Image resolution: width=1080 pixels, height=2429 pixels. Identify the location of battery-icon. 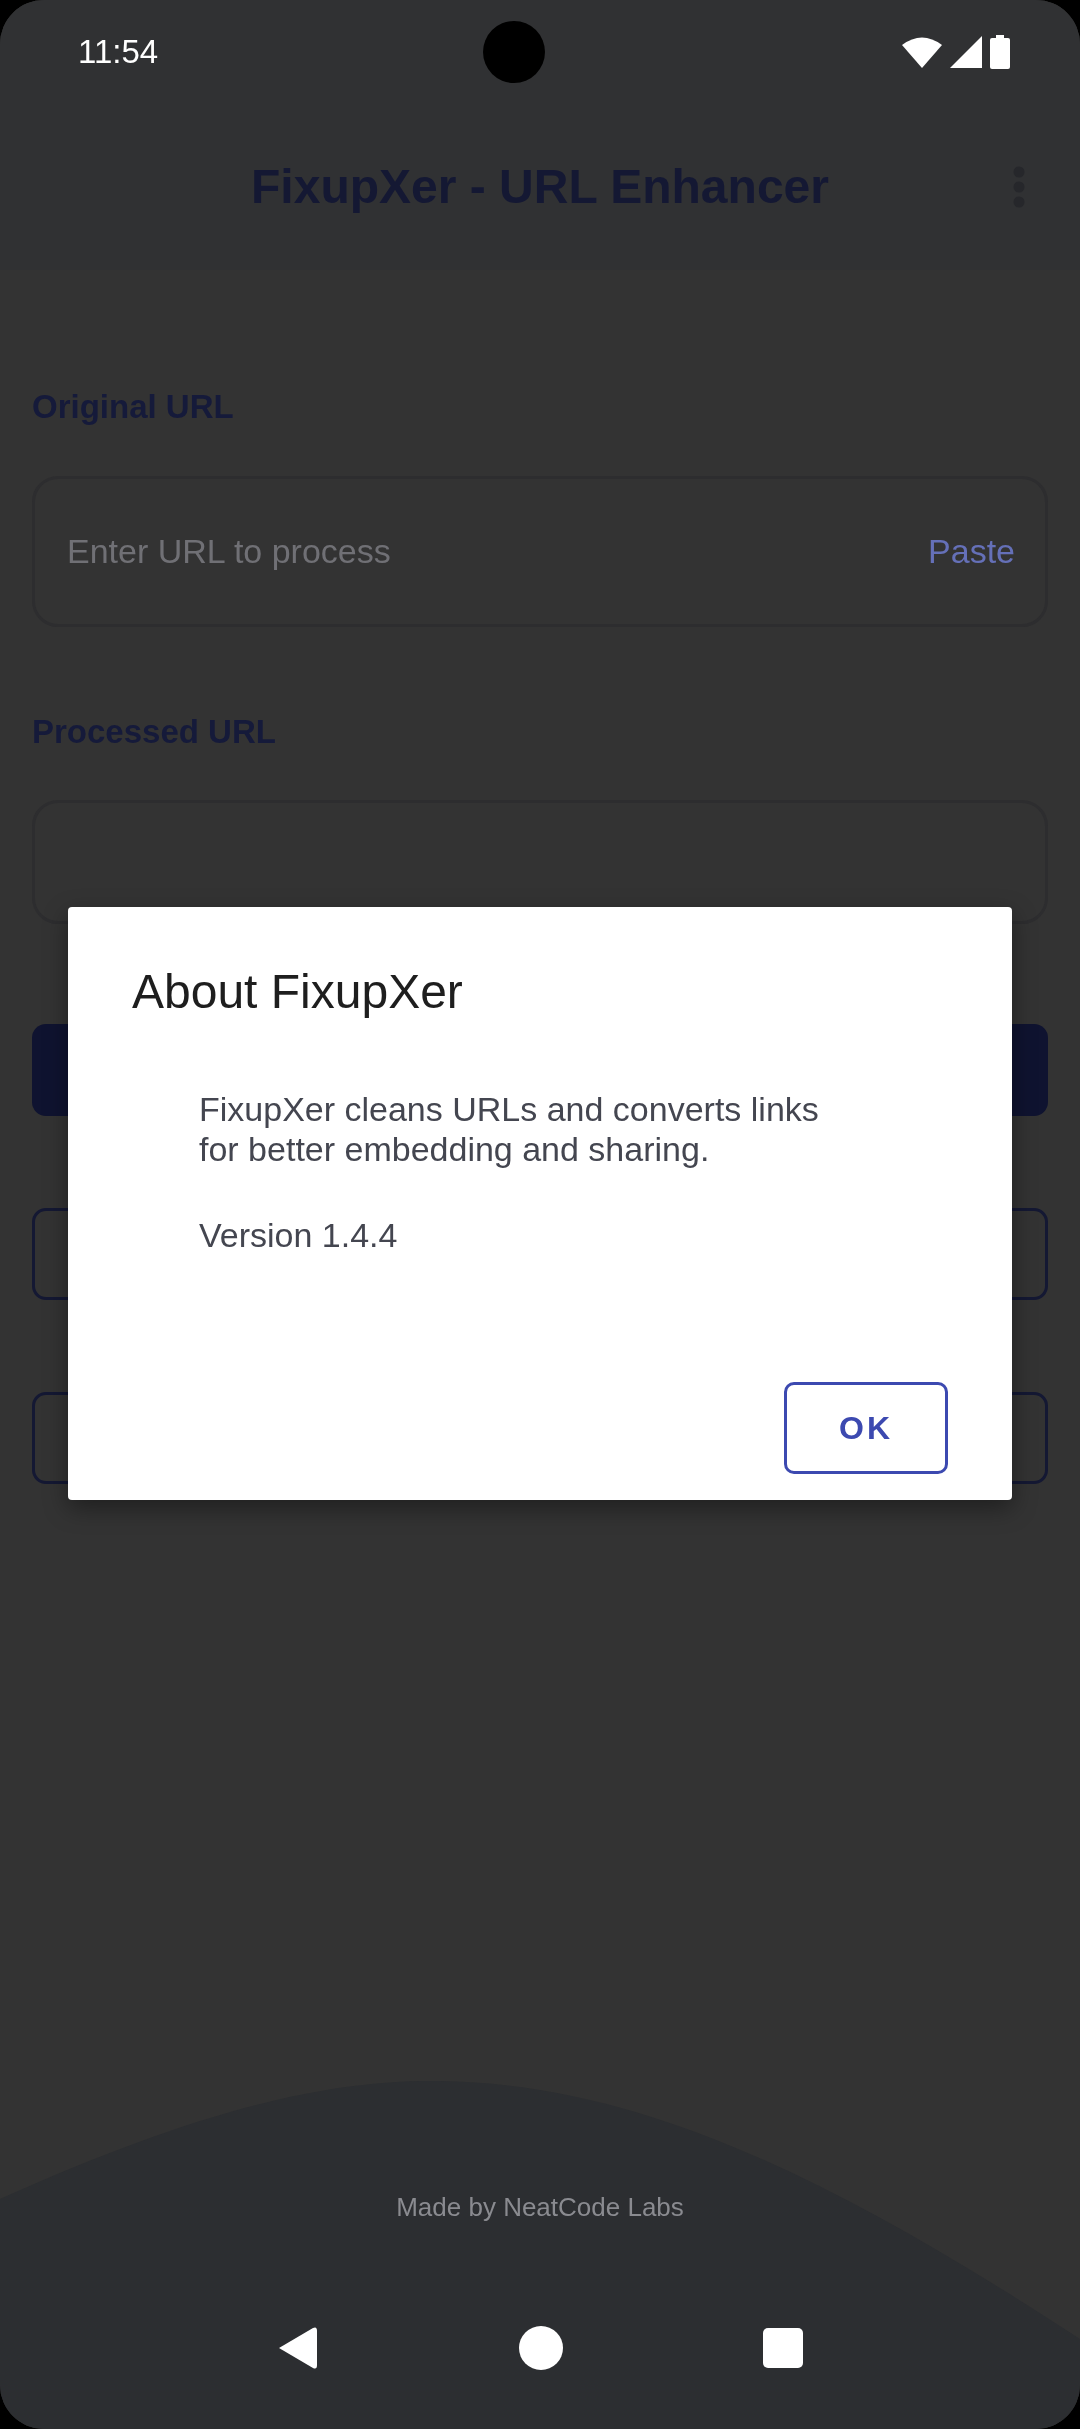
(1000, 52).